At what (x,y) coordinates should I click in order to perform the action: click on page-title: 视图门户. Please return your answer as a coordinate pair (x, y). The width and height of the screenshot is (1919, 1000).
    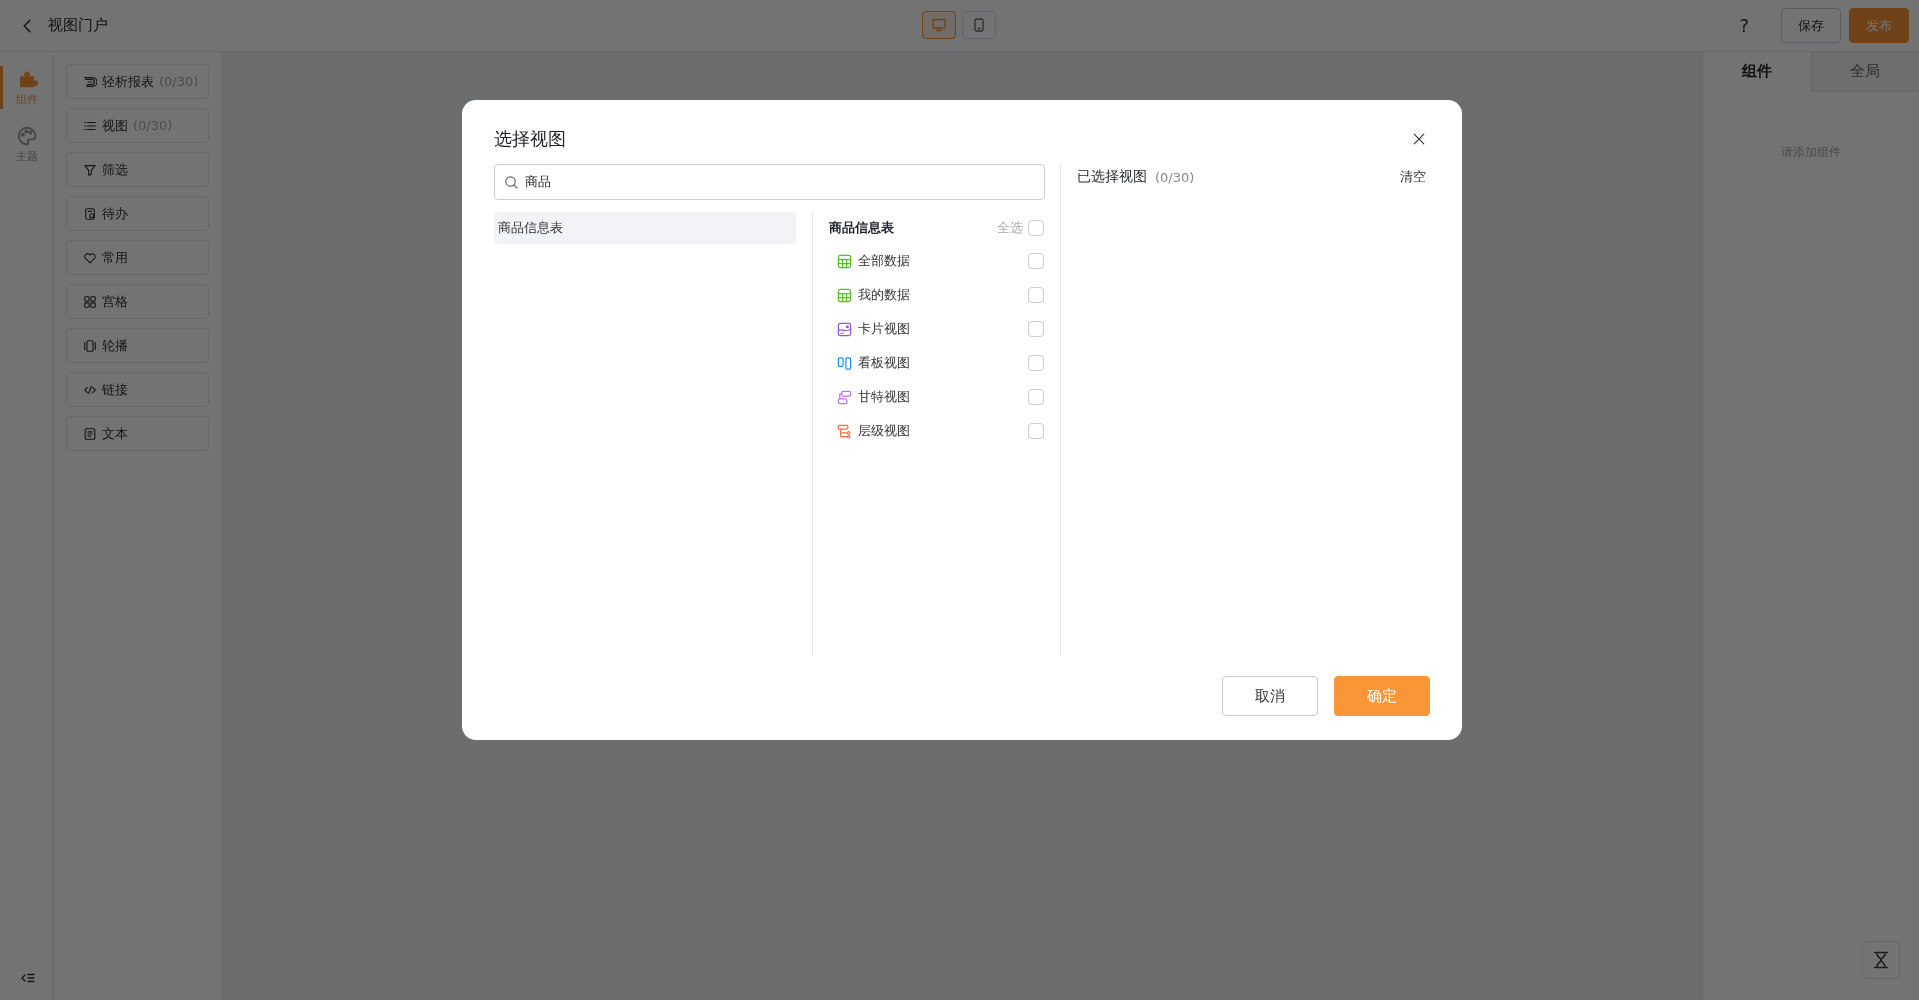
    Looking at the image, I should click on (78, 25).